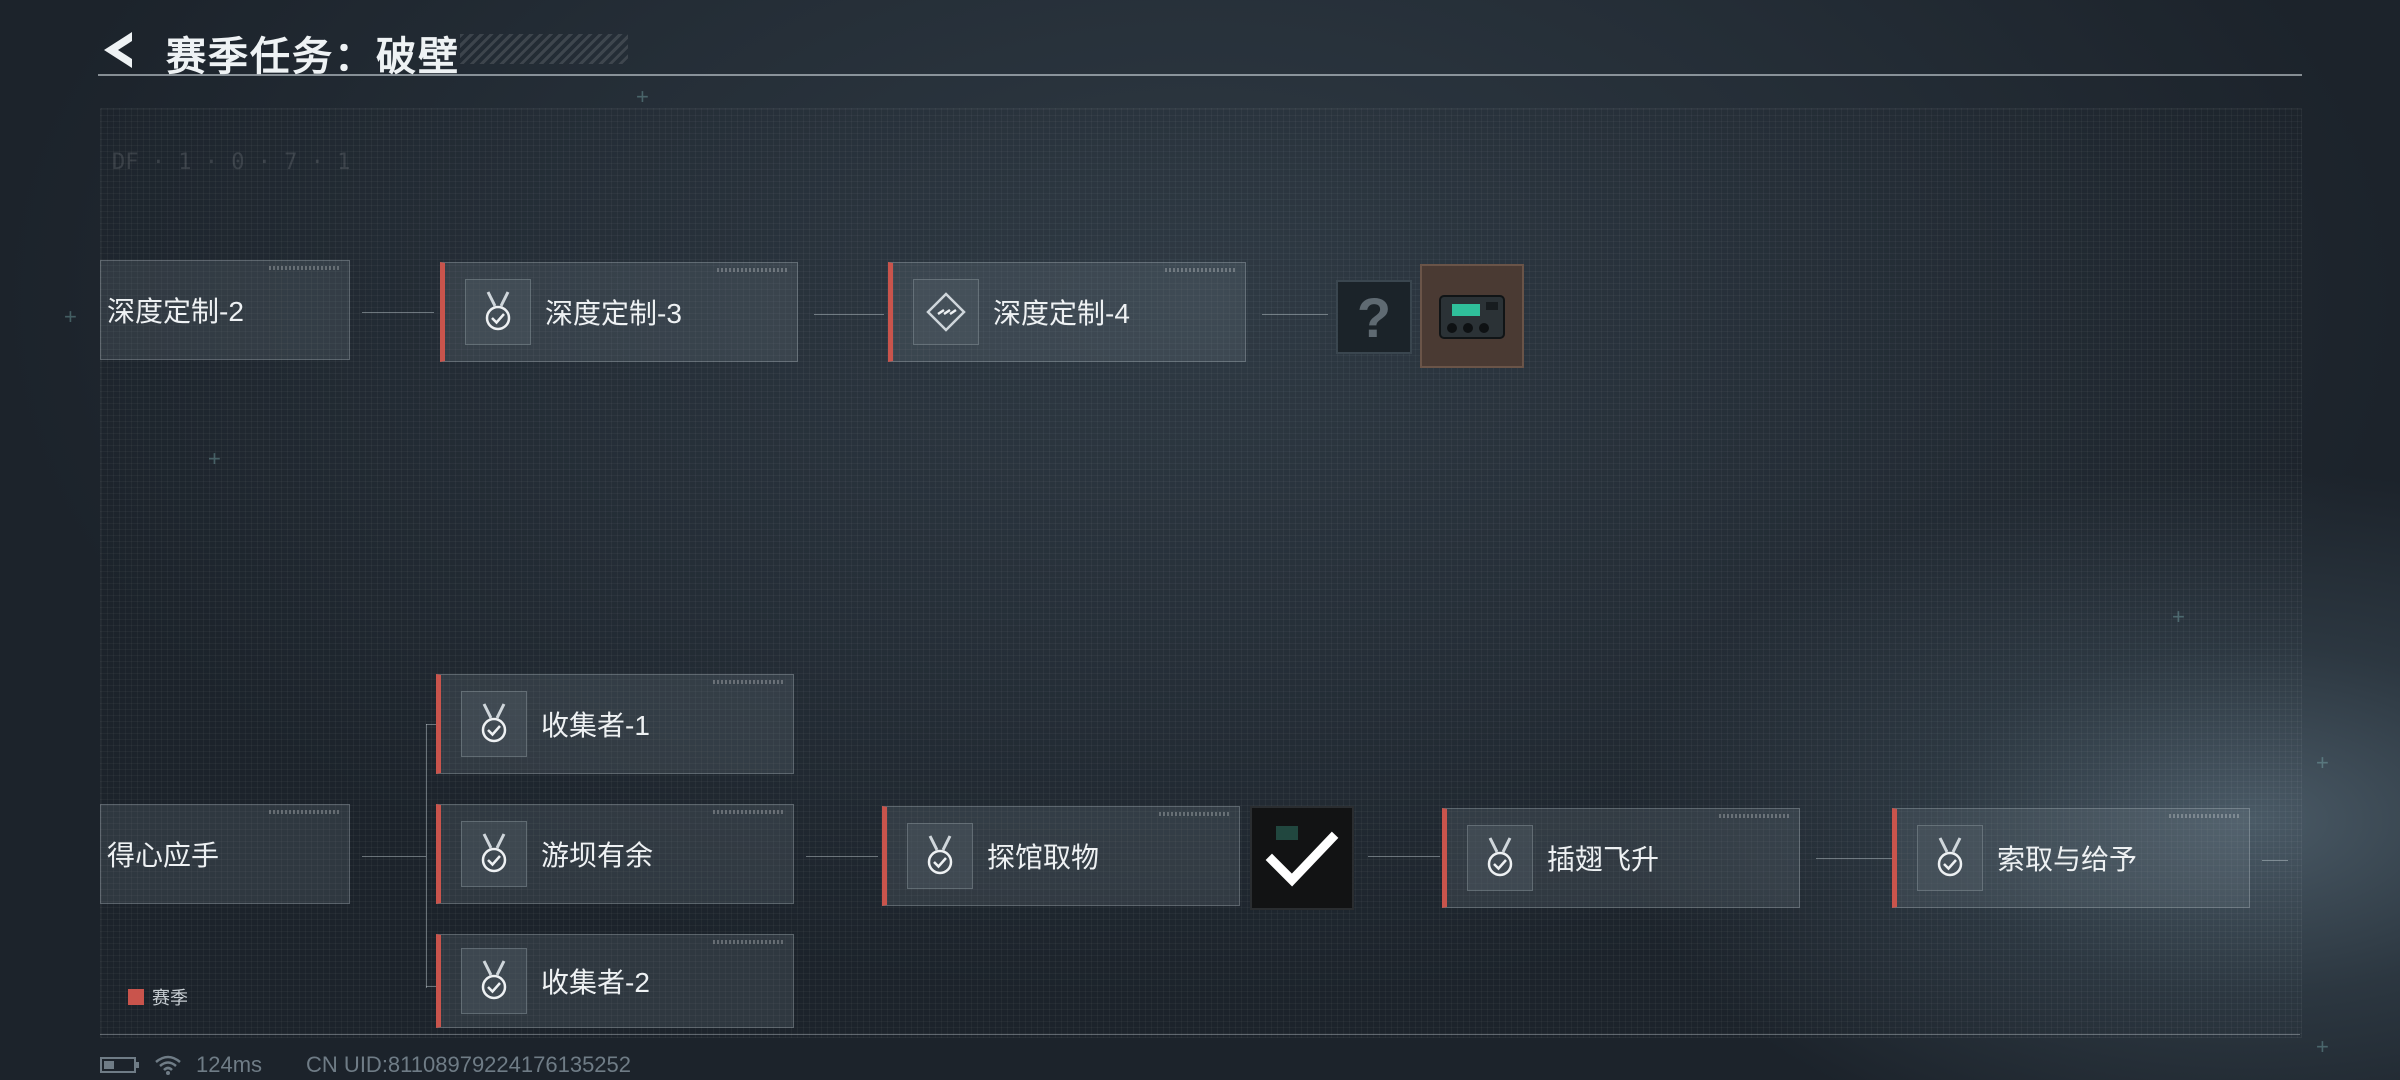 The image size is (2400, 1080). I want to click on task-node-label: 探馆取物, so click(1043, 857).